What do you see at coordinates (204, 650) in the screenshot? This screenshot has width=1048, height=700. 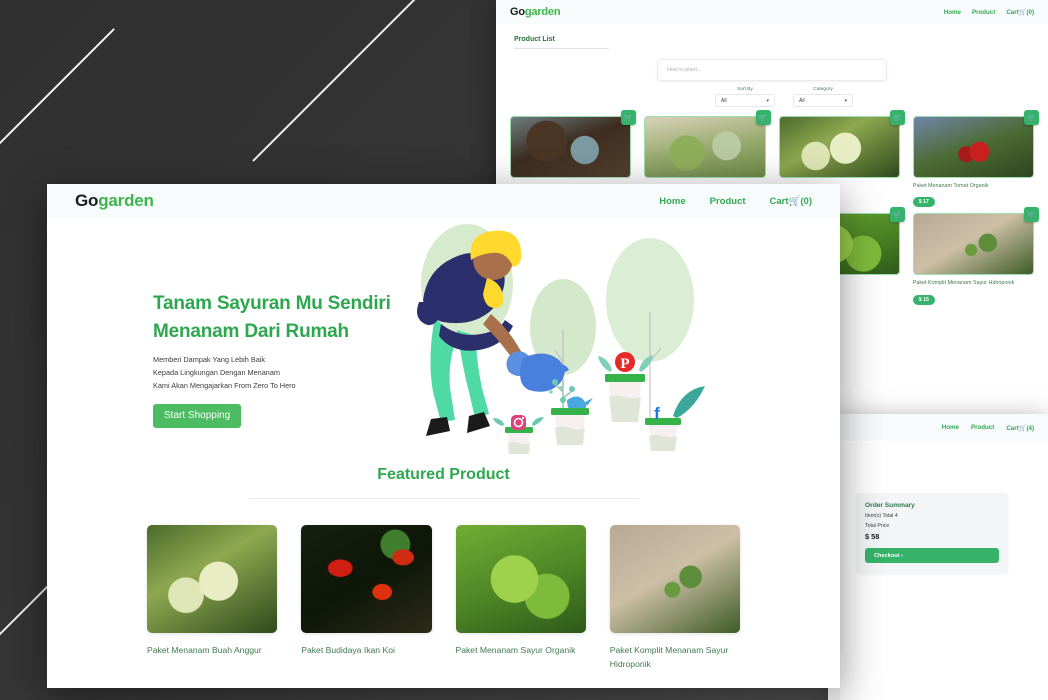 I see `featured-product-name: Paket Menanam Buah Anggur` at bounding box center [204, 650].